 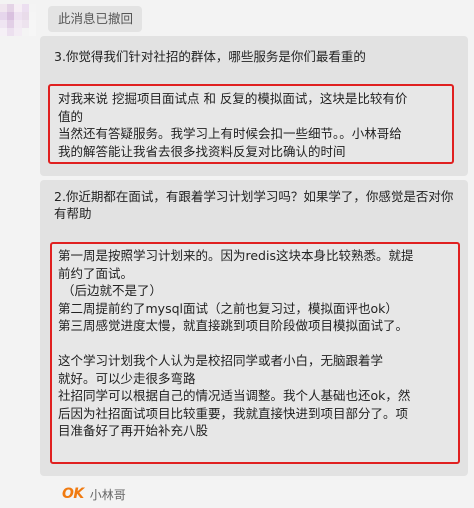 I want to click on question-text: 2.你近期都在面试，有跟着学习计划学习吗？如果学了，你感觉是否对你有帮助, so click(x=254, y=205).